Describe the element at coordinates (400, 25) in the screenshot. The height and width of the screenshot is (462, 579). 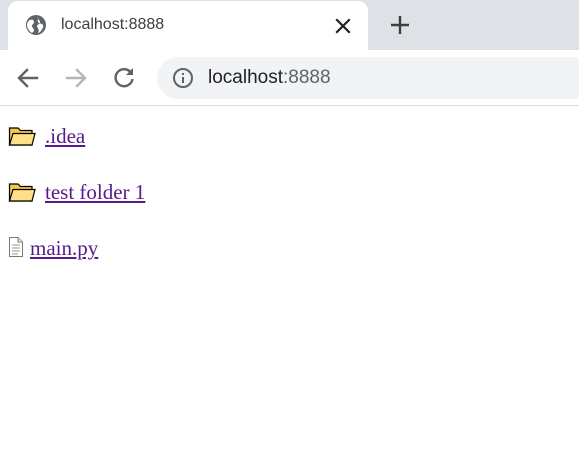
I see `plus-icon` at that location.